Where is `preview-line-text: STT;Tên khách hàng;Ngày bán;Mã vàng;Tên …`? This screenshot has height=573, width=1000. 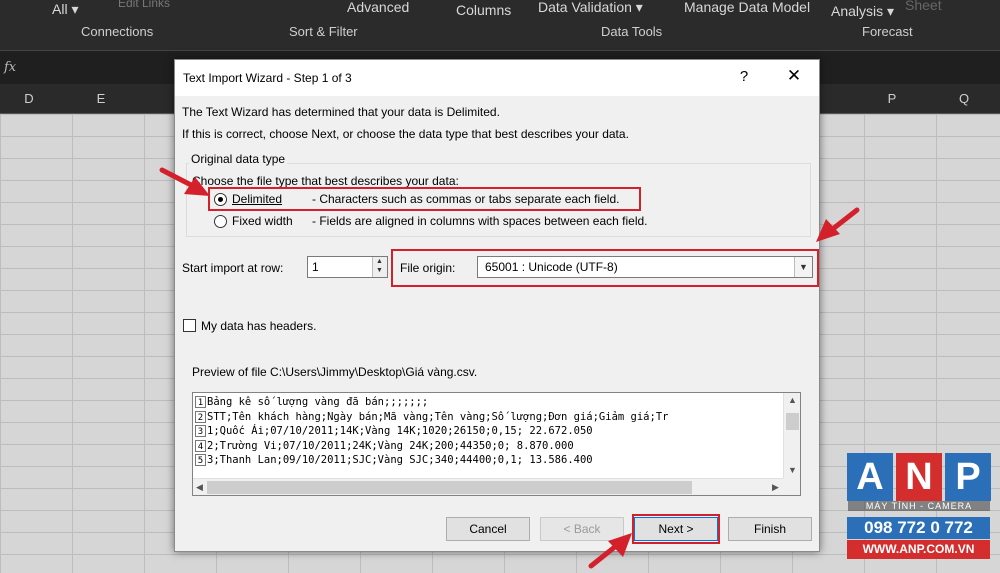 preview-line-text: STT;Tên khách hàng;Ngày bán;Mã vàng;Tên … is located at coordinates (438, 416).